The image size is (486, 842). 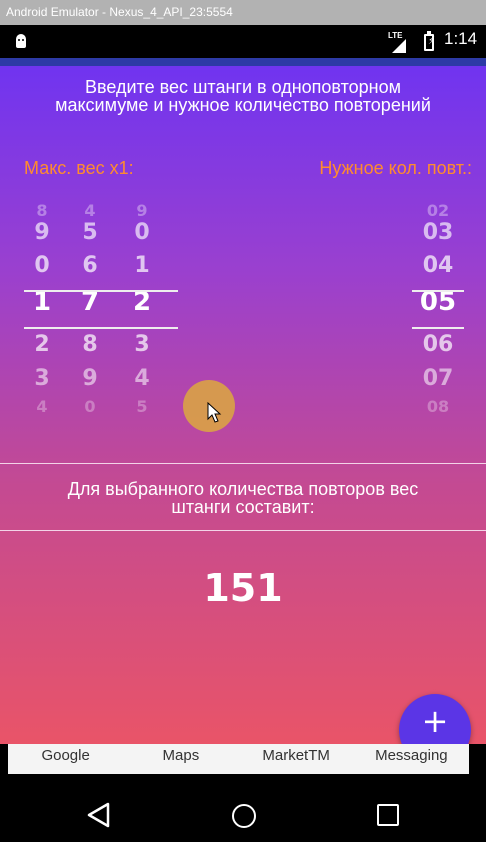 I want to click on dock-item-maps: Maps, so click(x=180, y=759).